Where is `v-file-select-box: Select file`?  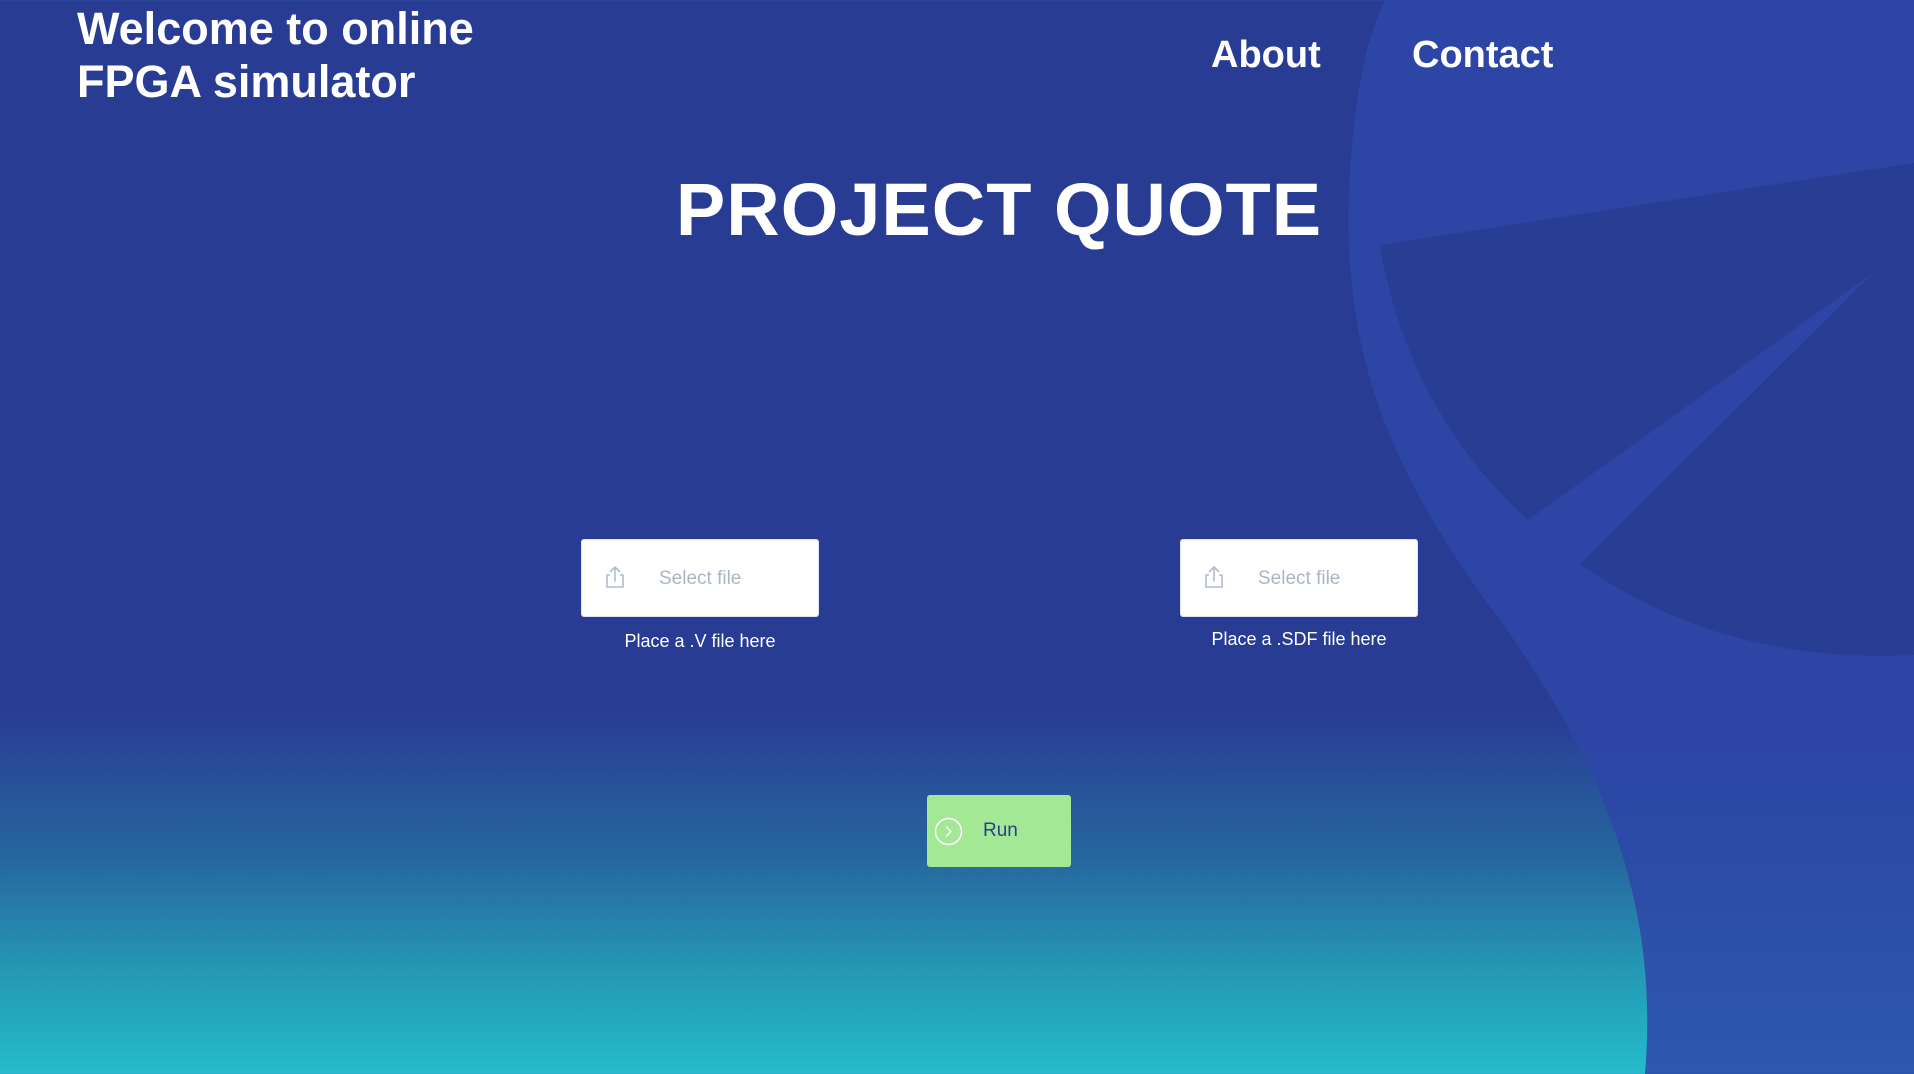 v-file-select-box: Select file is located at coordinates (700, 578).